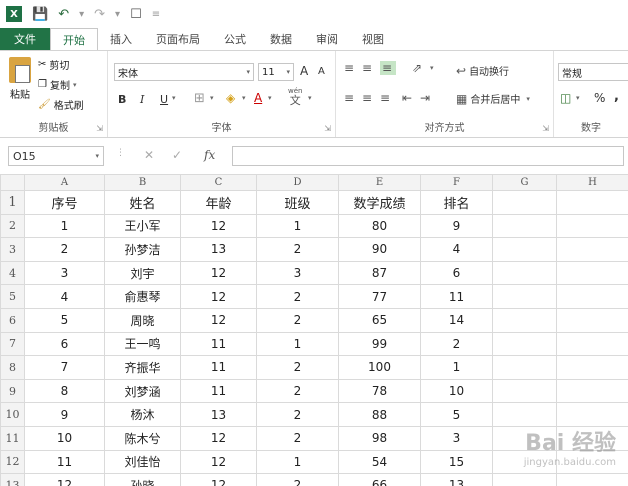 This screenshot has height=486, width=628. What do you see at coordinates (379, 320) in the screenshot?
I see `cell: 65` at bounding box center [379, 320].